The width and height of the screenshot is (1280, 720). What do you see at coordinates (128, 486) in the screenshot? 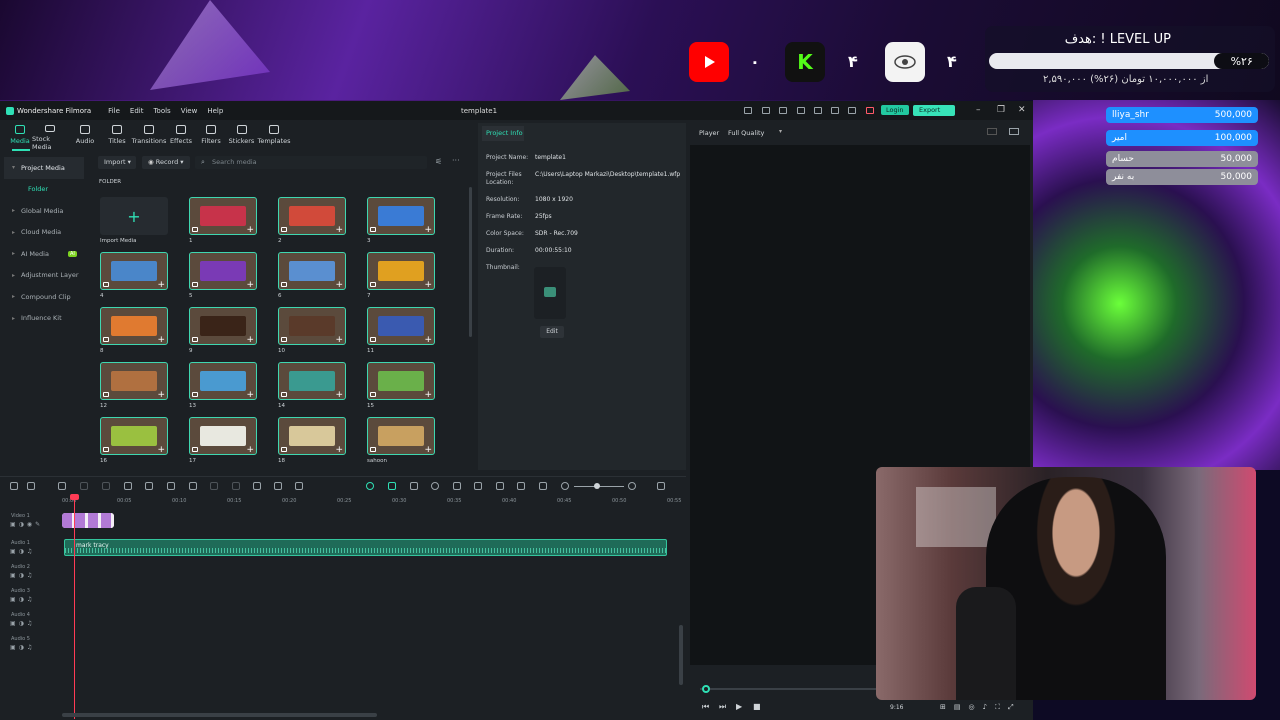
I see `cut-icon` at bounding box center [128, 486].